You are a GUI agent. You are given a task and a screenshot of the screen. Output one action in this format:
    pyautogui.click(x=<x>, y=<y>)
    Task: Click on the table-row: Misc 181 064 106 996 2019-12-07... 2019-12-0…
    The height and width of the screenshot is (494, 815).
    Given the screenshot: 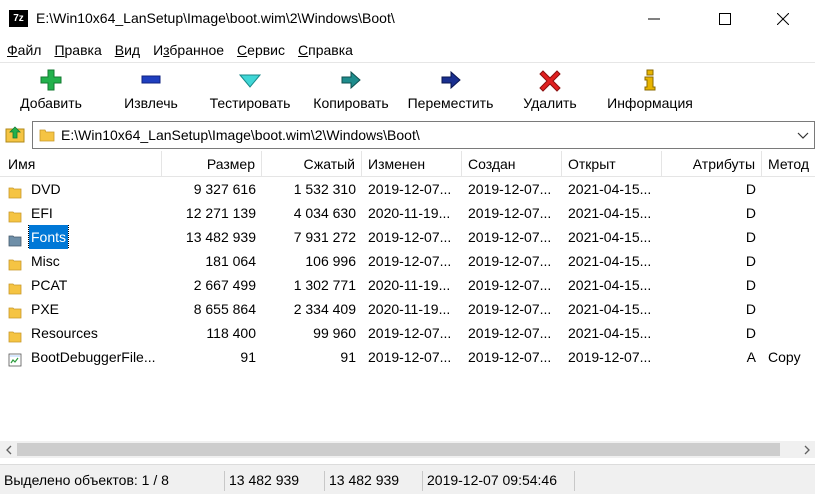 What is the action you would take?
    pyautogui.click(x=407, y=261)
    